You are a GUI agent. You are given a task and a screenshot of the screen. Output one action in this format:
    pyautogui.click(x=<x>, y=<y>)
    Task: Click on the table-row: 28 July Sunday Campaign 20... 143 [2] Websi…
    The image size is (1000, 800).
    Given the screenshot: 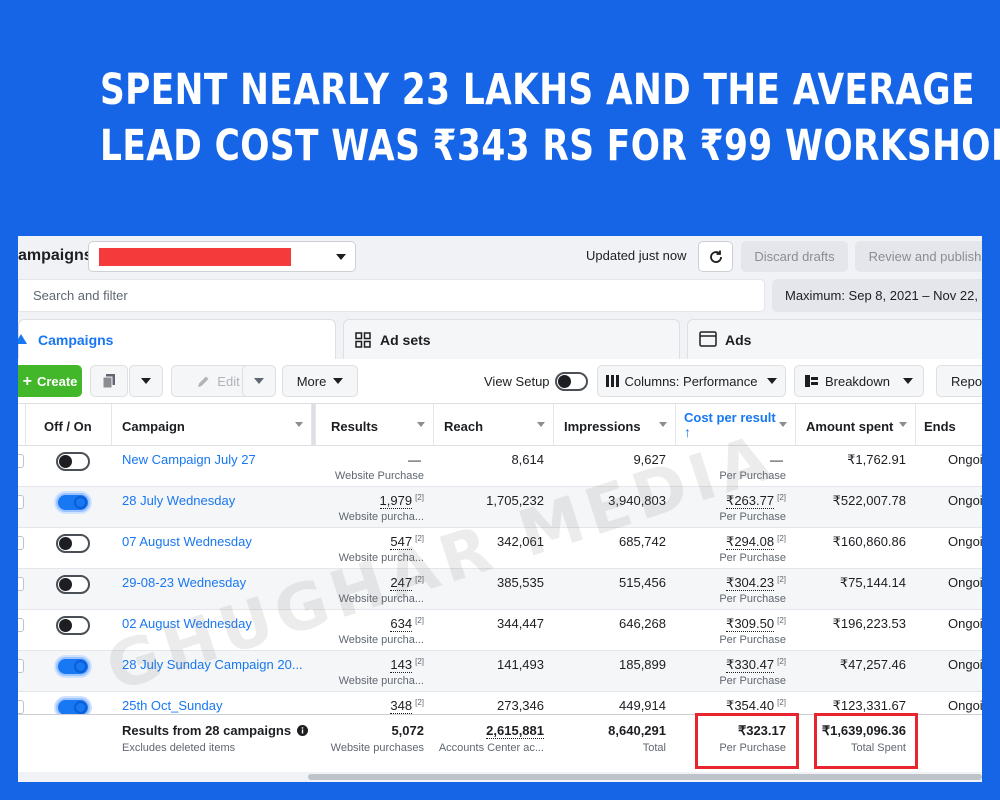 What is the action you would take?
    pyautogui.click(x=500, y=671)
    